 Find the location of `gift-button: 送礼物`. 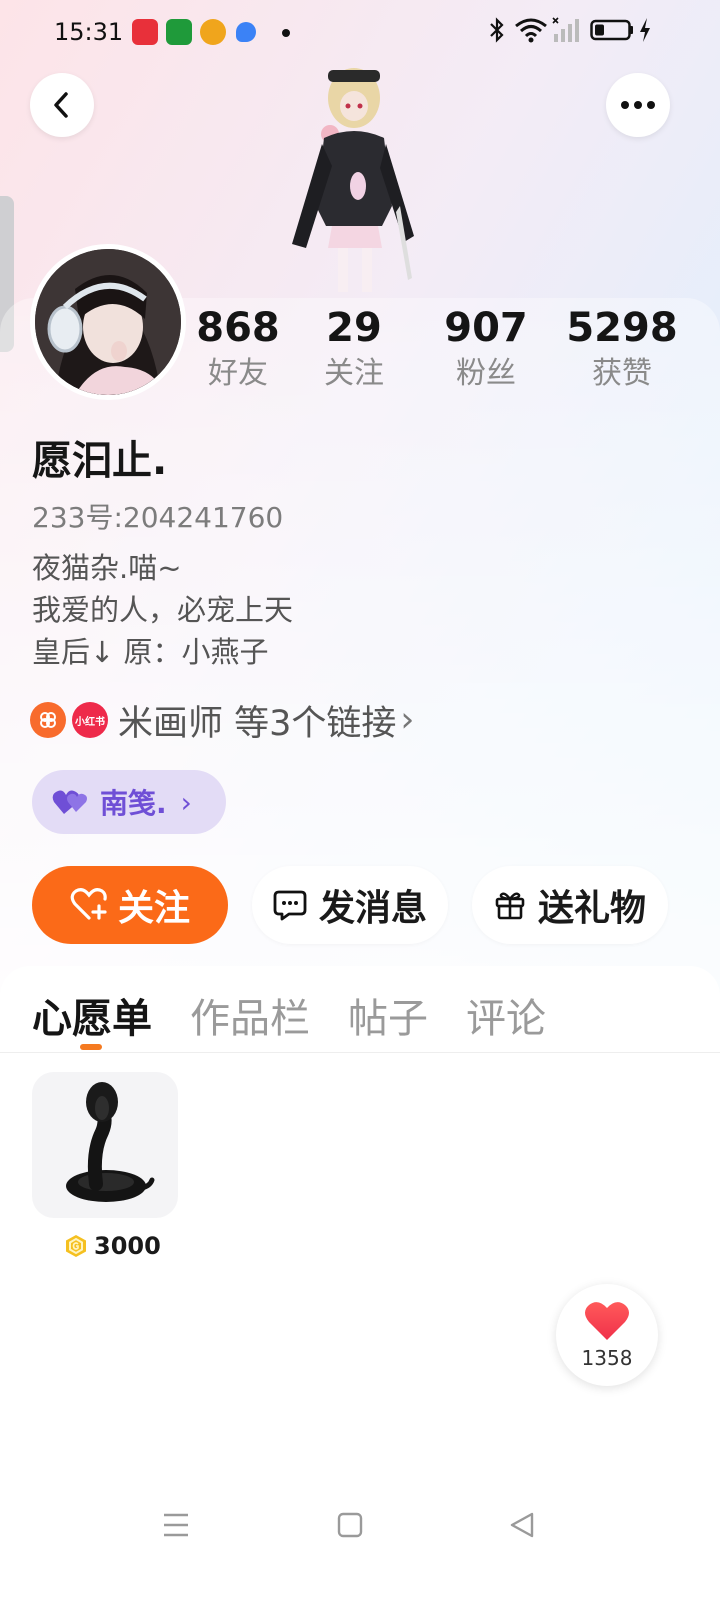

gift-button: 送礼物 is located at coordinates (570, 905).